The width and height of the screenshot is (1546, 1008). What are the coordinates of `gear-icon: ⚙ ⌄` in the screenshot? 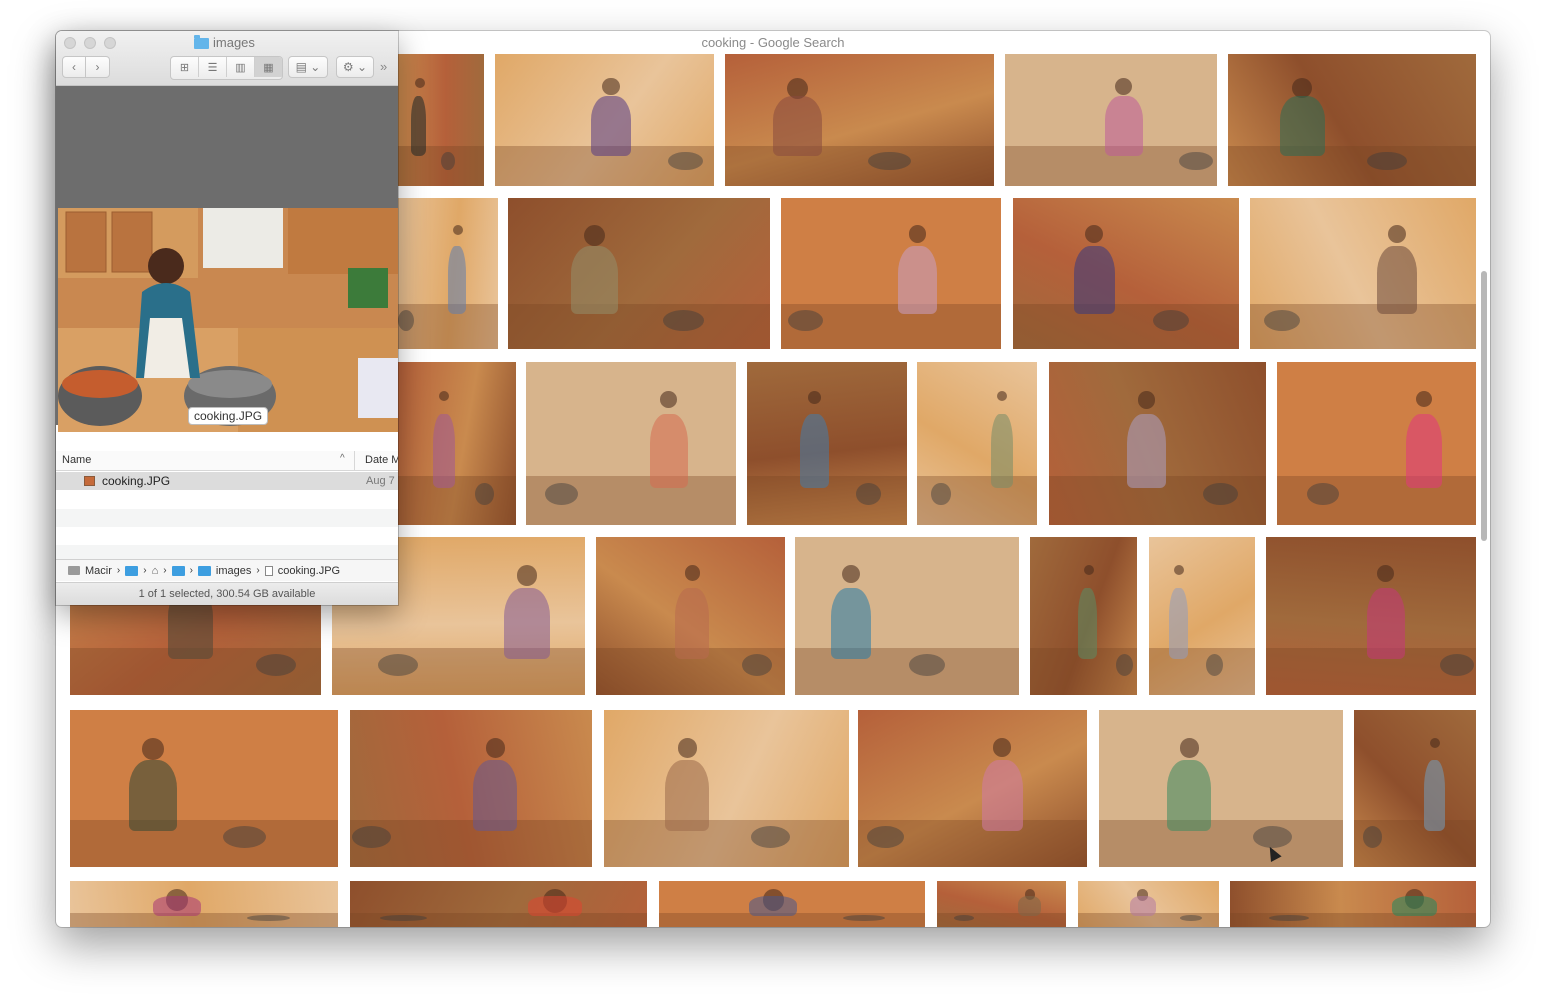 It's located at (355, 67).